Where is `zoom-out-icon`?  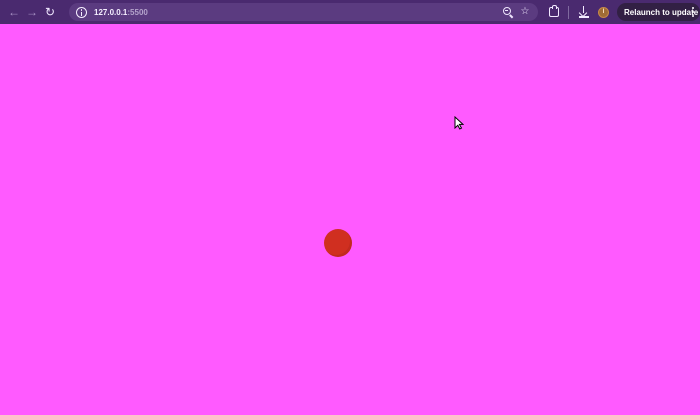
zoom-out-icon is located at coordinates (508, 12).